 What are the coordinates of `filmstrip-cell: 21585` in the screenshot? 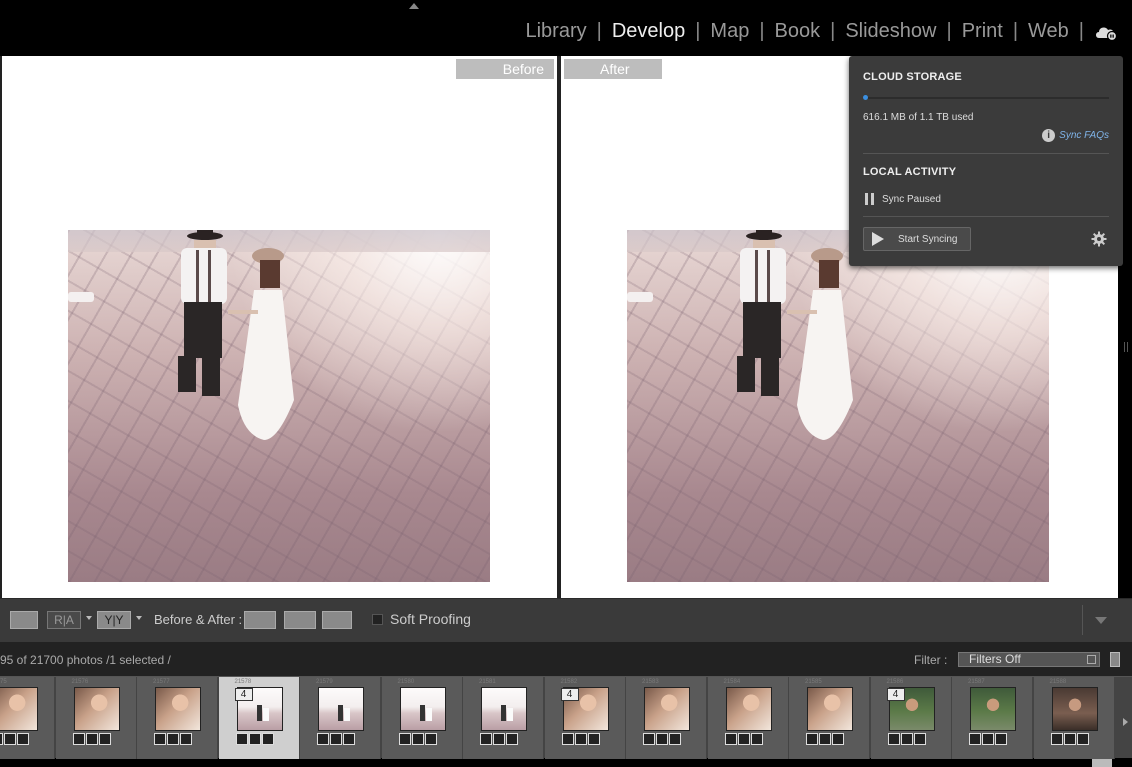 It's located at (829, 718).